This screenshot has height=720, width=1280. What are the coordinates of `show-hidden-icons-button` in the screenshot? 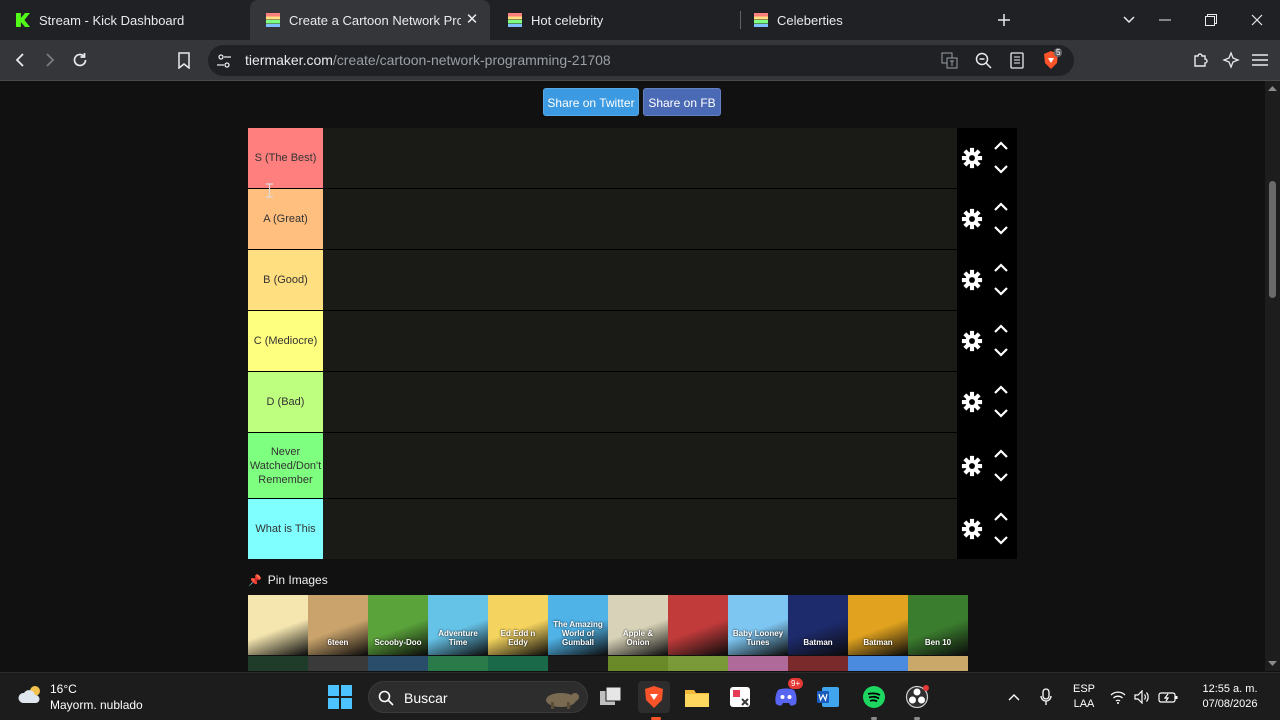 It's located at (1014, 697).